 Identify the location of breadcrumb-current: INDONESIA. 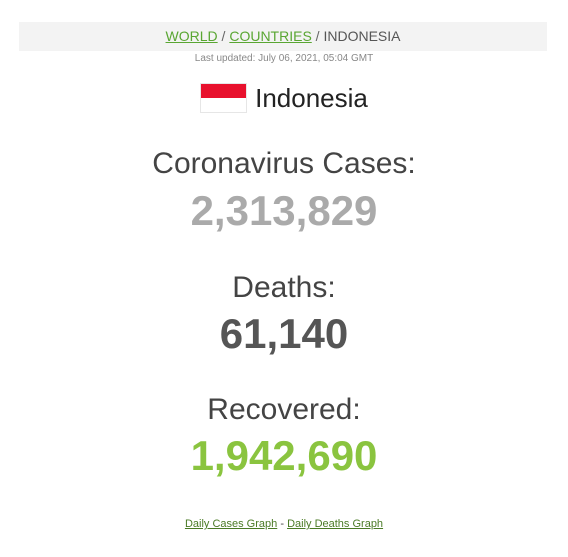
(362, 36).